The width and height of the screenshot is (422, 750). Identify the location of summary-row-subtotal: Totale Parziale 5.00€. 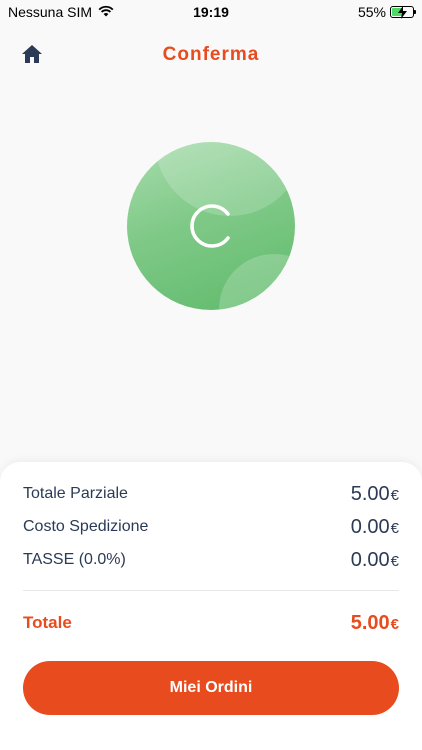
(211, 494).